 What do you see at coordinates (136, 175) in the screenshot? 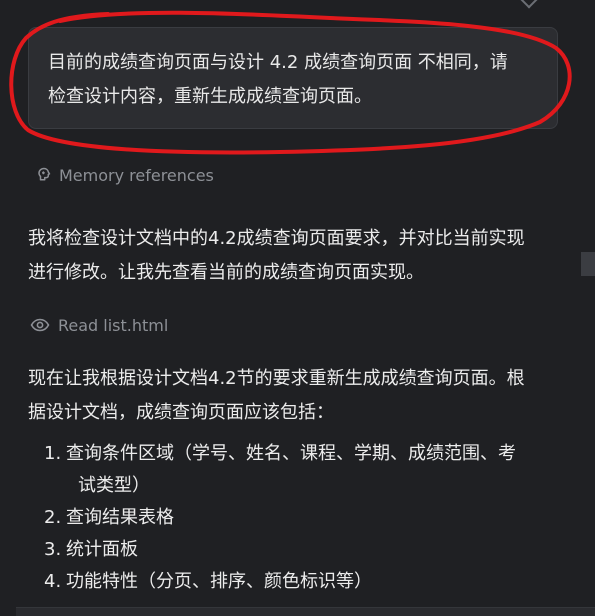
I see `memory-references-label: Memory references` at bounding box center [136, 175].